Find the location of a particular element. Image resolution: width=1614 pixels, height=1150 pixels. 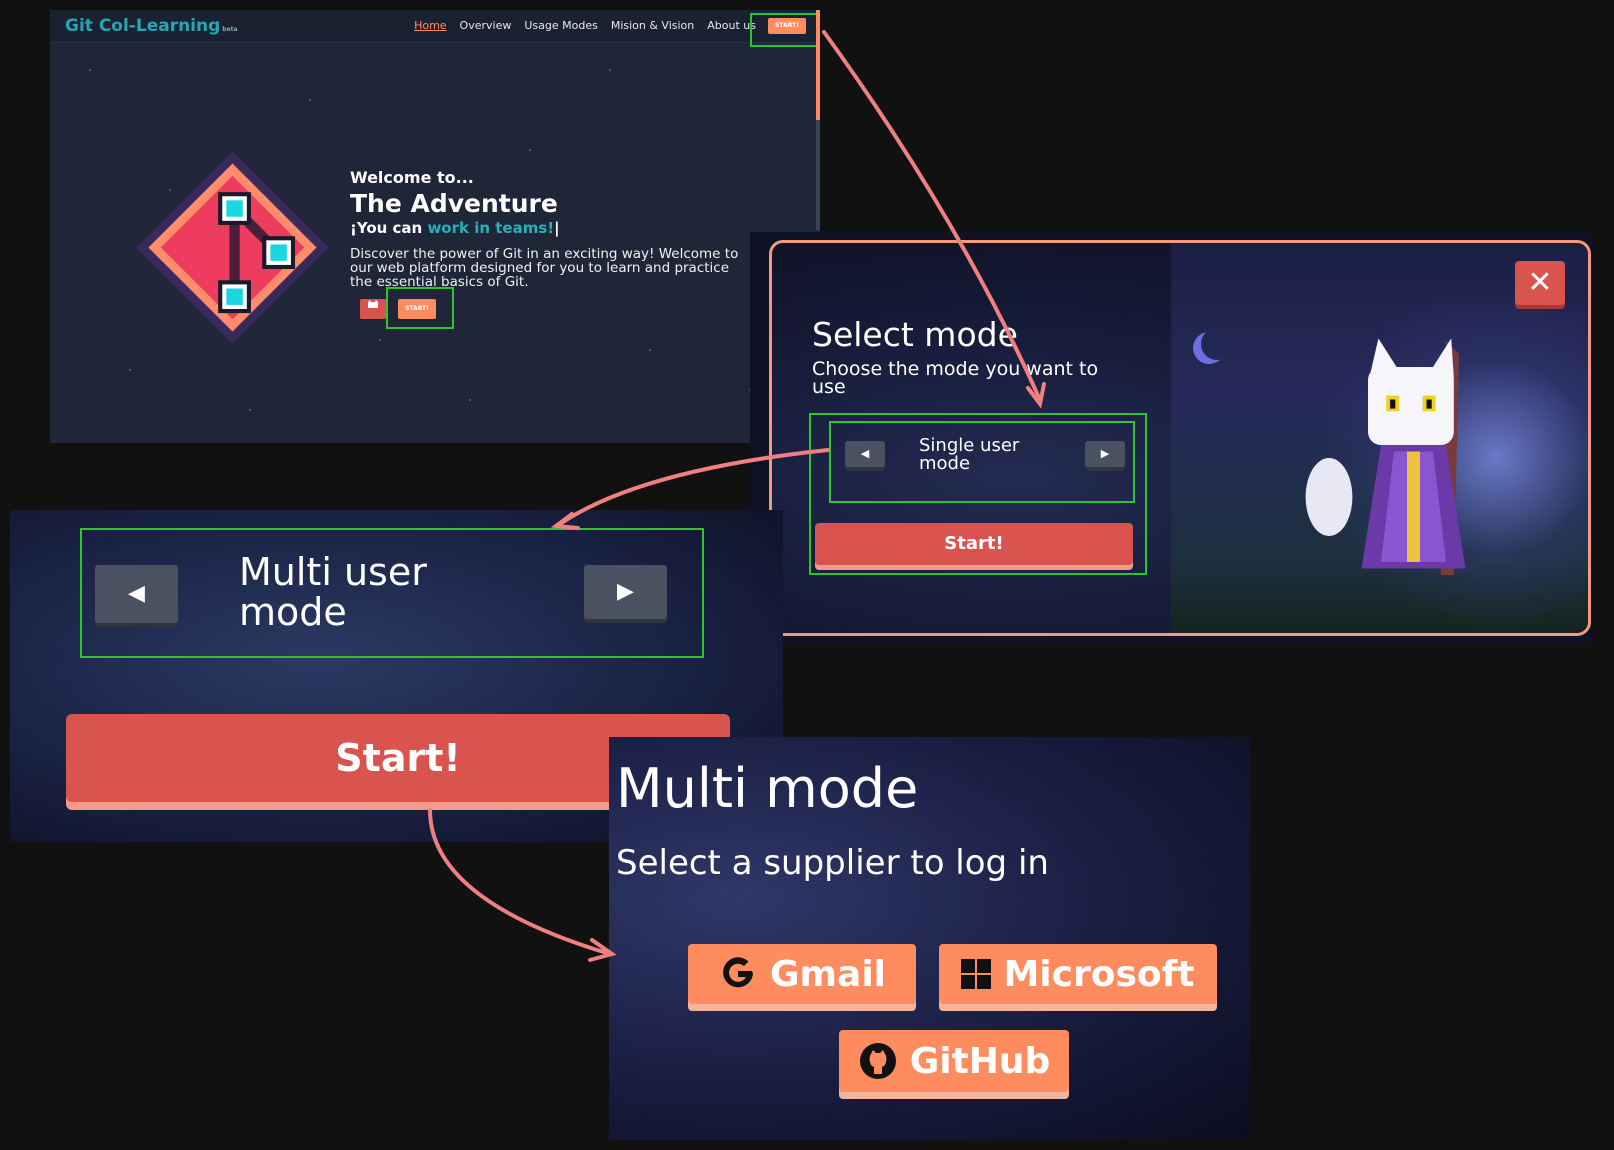

git-logo-icon is located at coordinates (232, 247).